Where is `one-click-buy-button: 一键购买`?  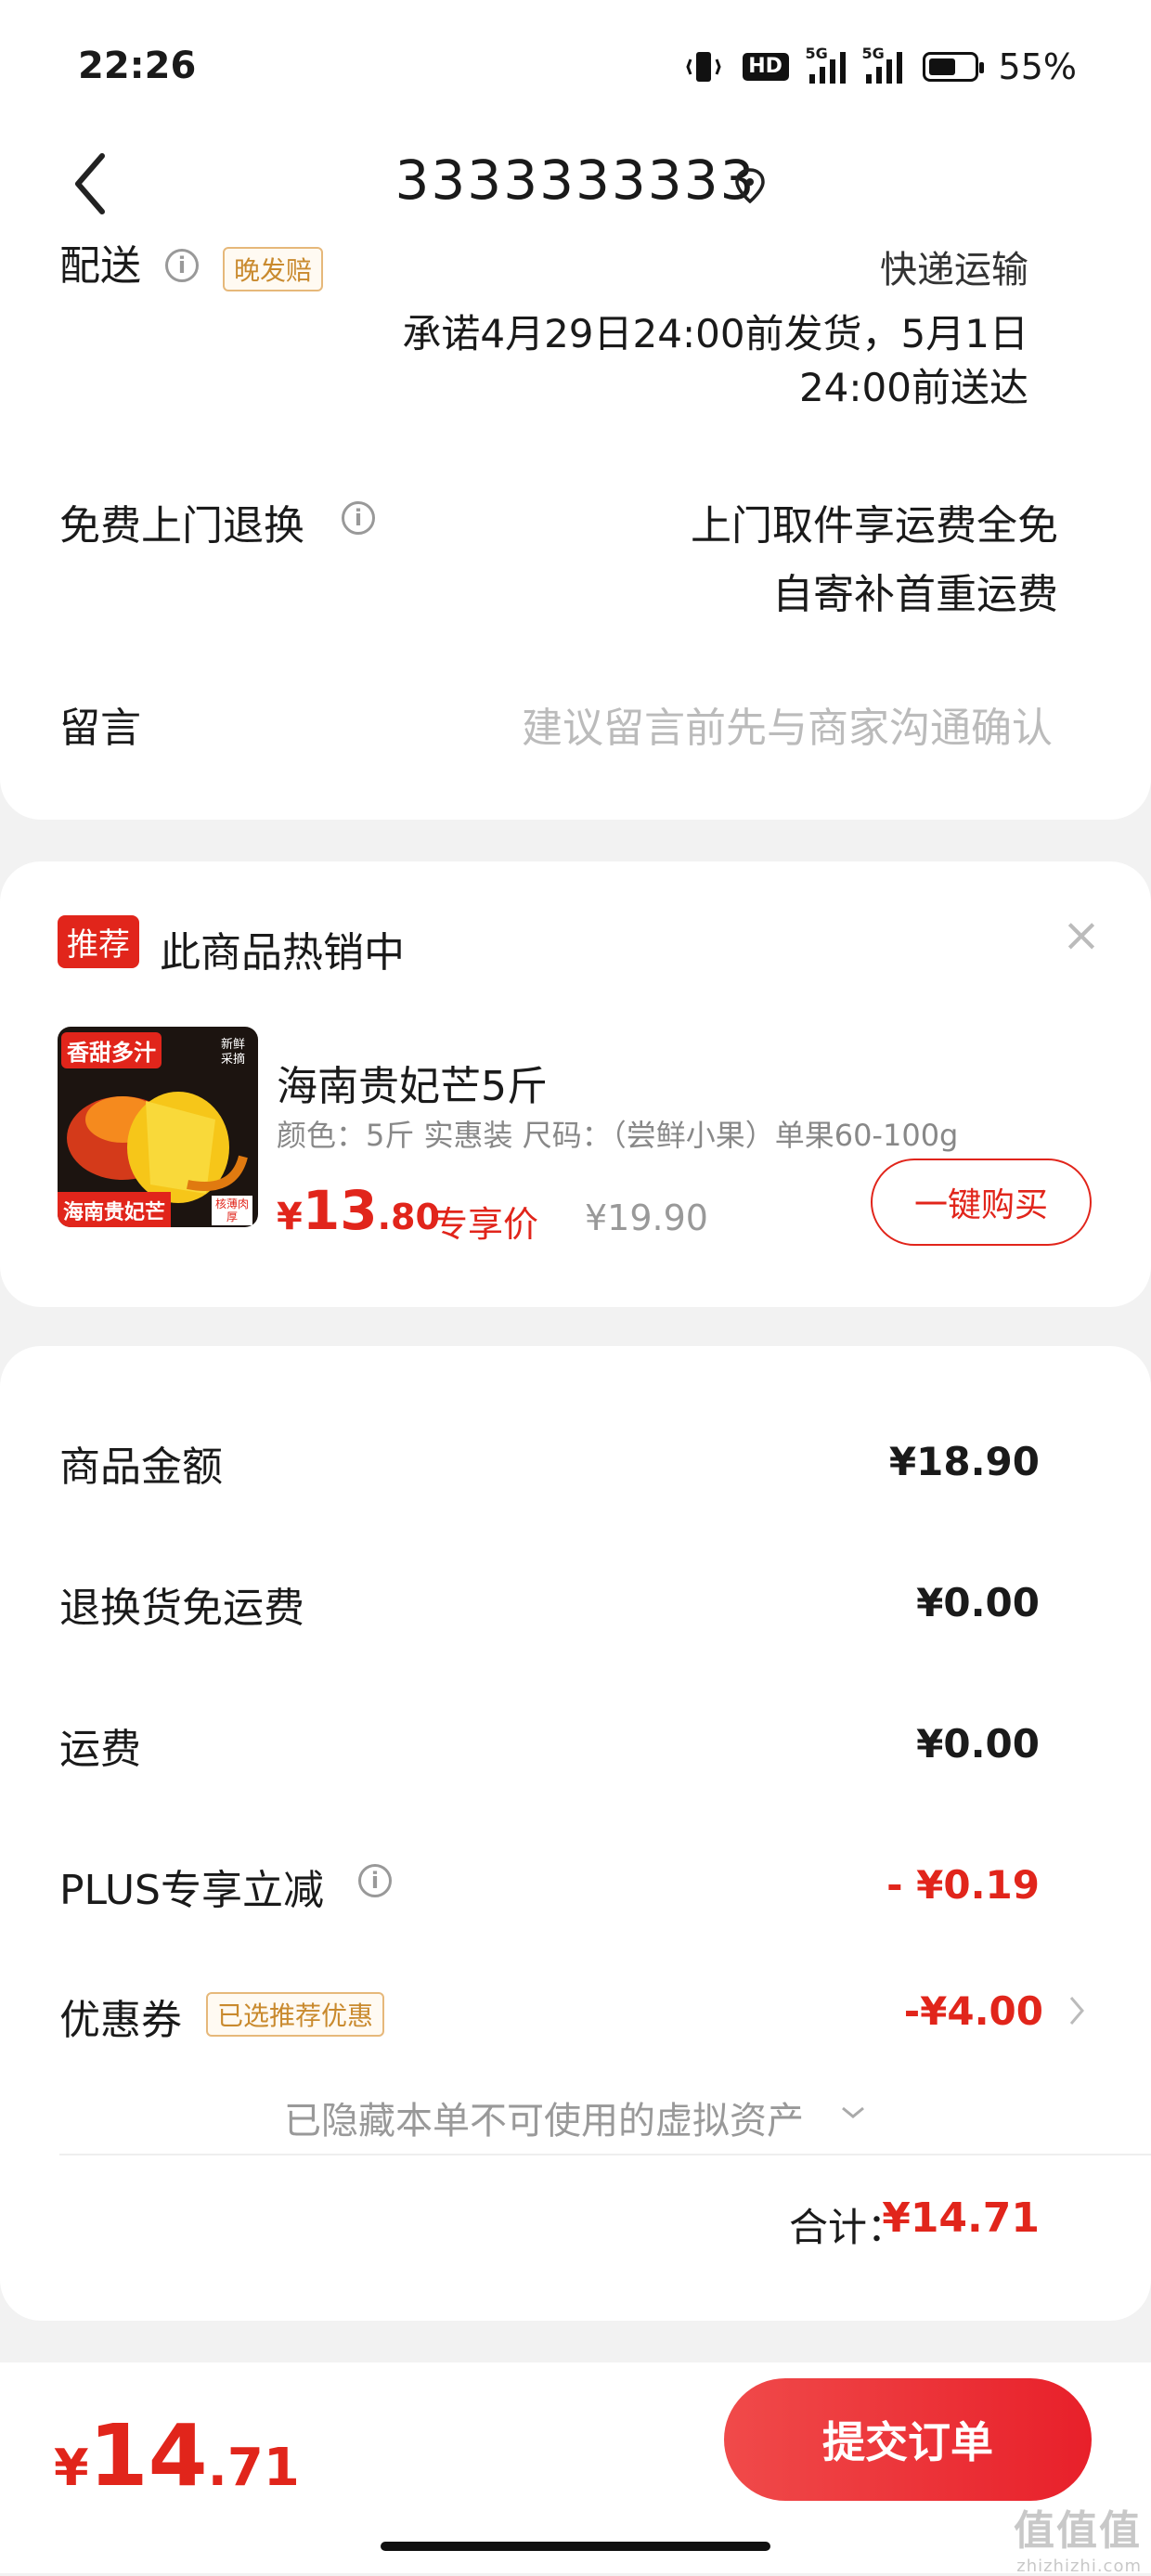
one-click-buy-button: 一键购买 is located at coordinates (981, 1202).